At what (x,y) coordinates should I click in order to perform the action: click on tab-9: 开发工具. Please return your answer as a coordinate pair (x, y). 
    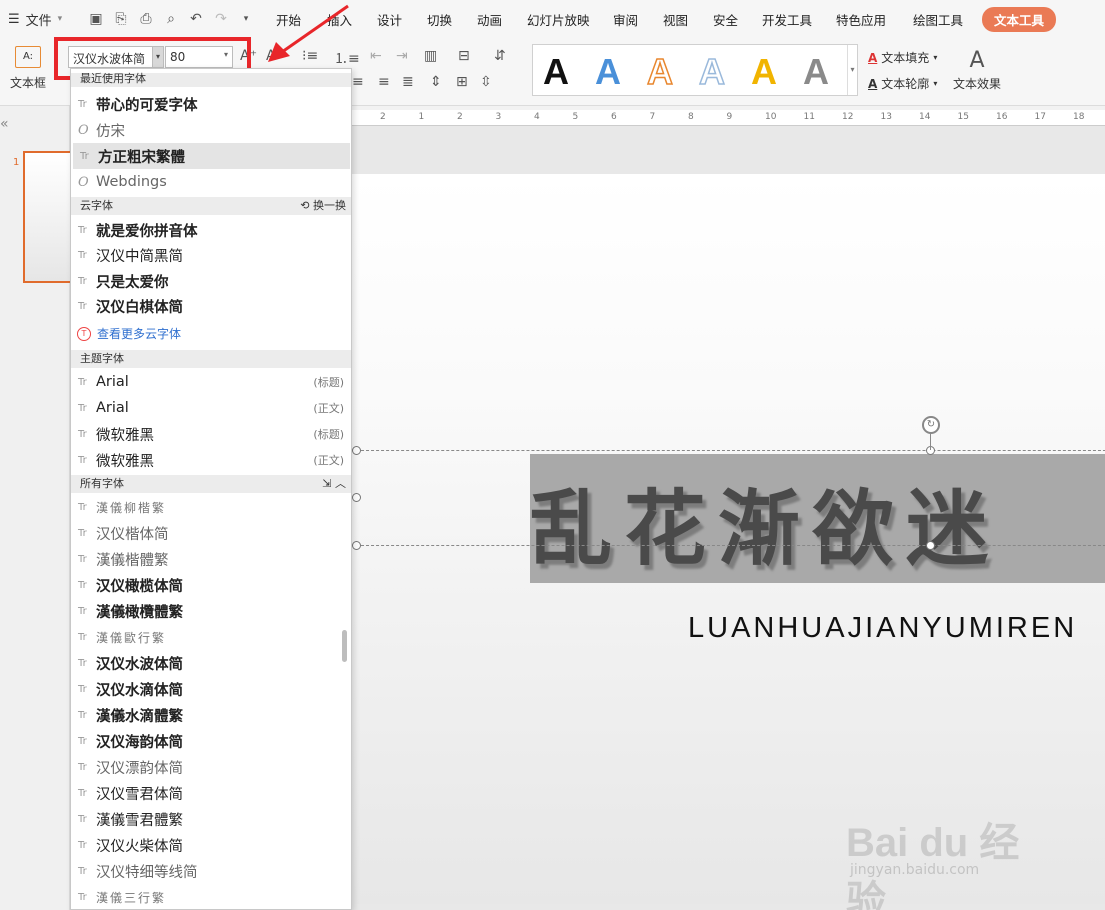
    Looking at the image, I should click on (787, 19).